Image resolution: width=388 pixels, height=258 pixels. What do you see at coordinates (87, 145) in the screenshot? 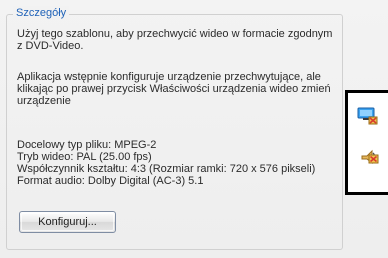
I see `target-file-type: Docelowy typ pliku: MPEG-2` at bounding box center [87, 145].